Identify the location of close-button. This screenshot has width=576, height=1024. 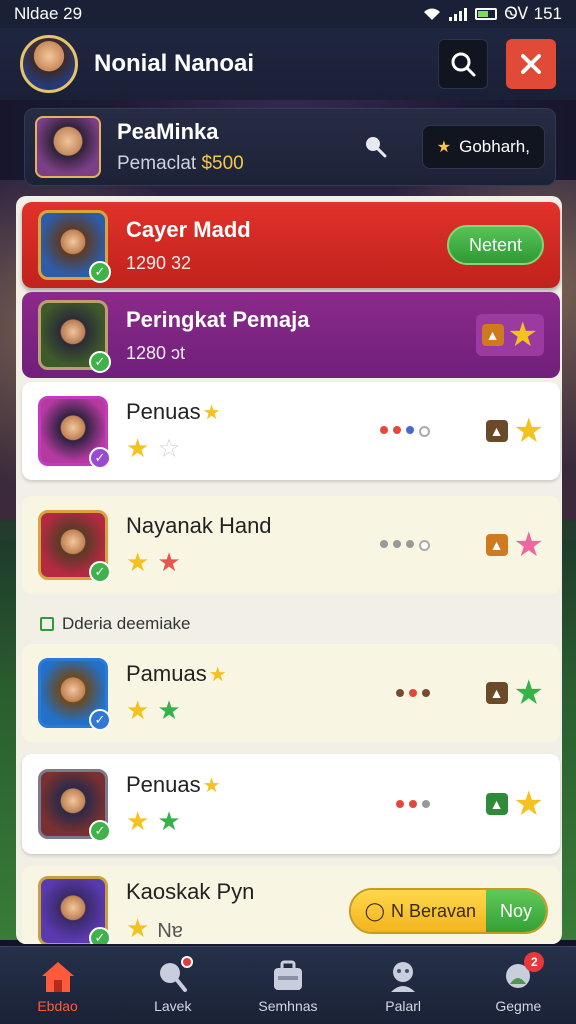
(531, 64).